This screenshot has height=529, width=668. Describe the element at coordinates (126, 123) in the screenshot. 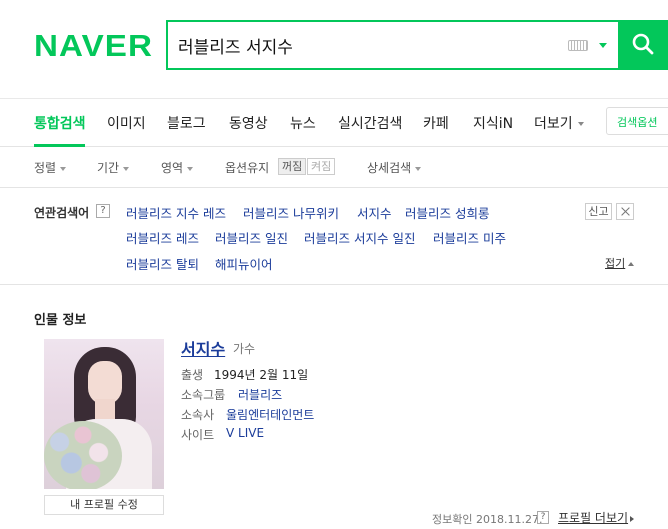

I see `tab-images: 이미지` at that location.